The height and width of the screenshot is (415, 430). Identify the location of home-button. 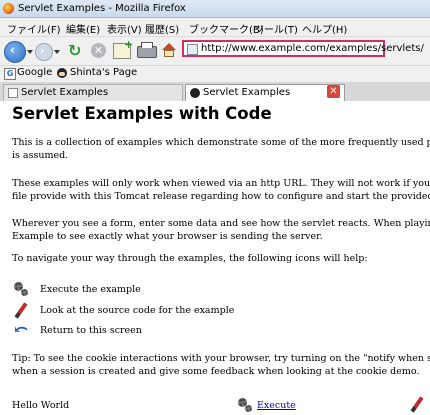
(169, 50).